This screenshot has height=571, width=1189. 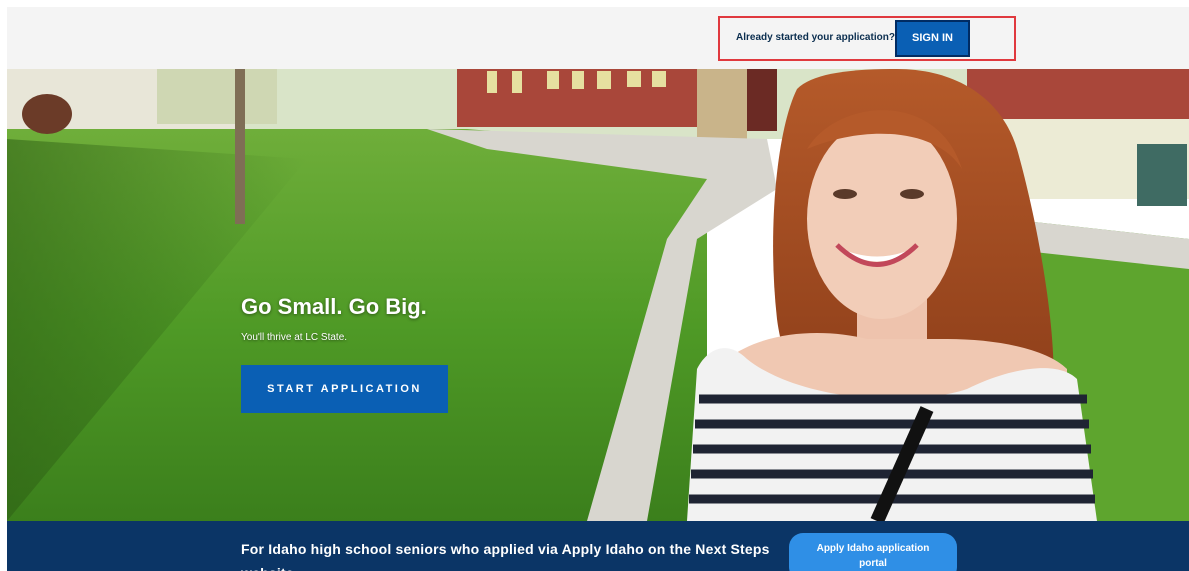 I want to click on apply-idaho-portal-button: Apply Idaho application portal, so click(x=873, y=552).